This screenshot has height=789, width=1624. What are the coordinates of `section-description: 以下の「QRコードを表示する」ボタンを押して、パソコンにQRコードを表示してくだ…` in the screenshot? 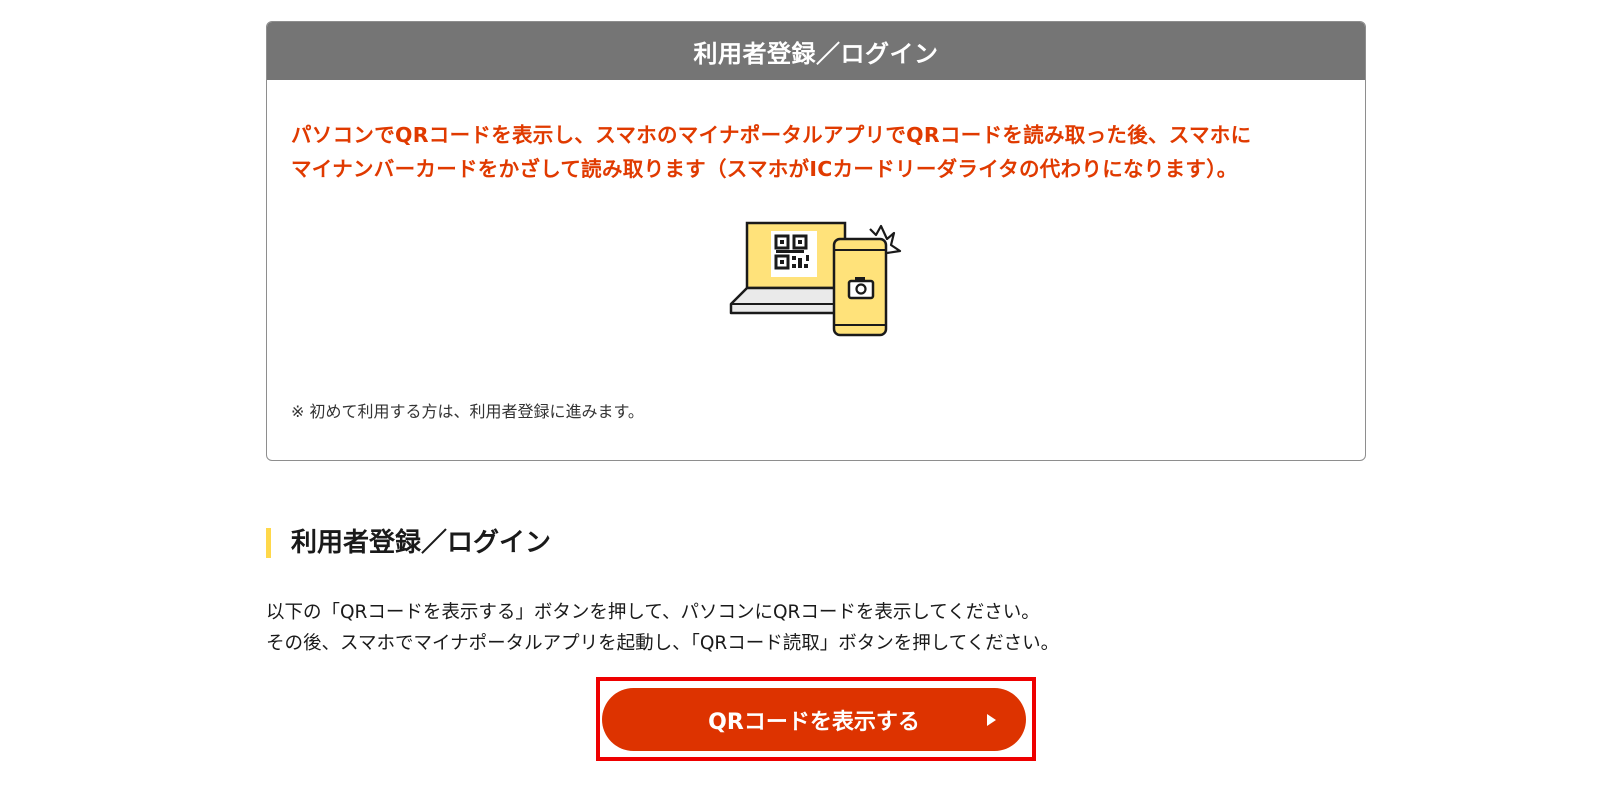 It's located at (662, 628).